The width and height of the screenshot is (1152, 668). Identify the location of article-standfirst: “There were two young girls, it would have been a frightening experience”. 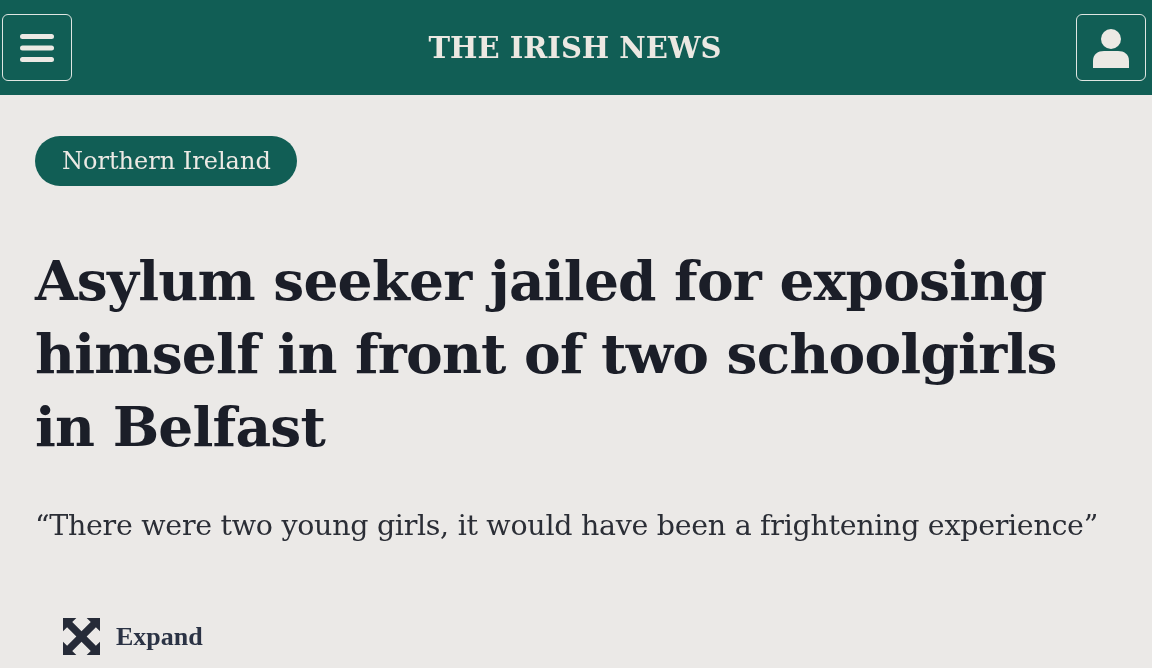
(567, 525).